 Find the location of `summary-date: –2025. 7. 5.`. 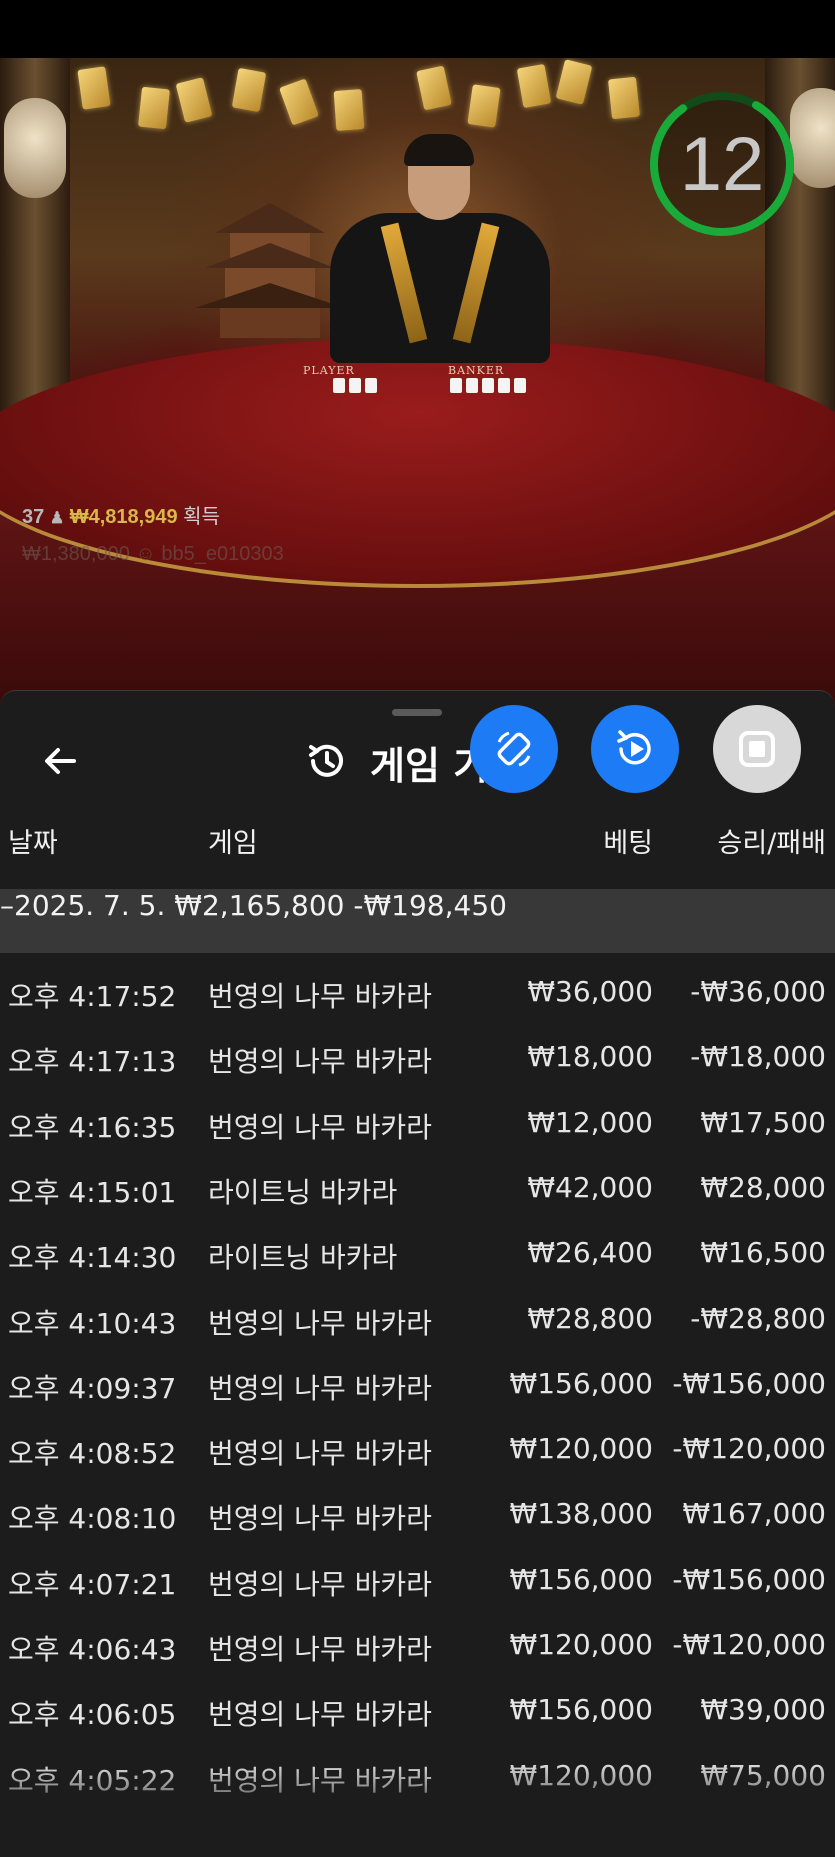

summary-date: –2025. 7. 5. is located at coordinates (83, 905).